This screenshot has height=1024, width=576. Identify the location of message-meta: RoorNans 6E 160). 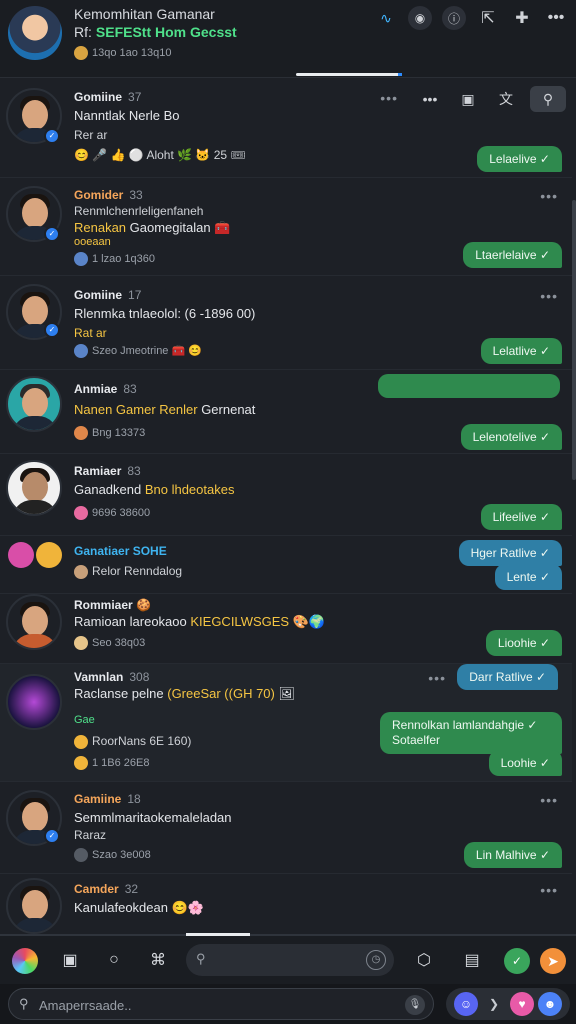
(132, 741).